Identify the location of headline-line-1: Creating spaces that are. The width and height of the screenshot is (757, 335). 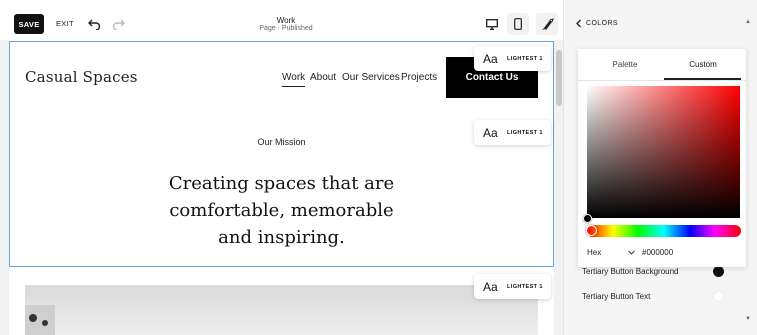
(281, 183).